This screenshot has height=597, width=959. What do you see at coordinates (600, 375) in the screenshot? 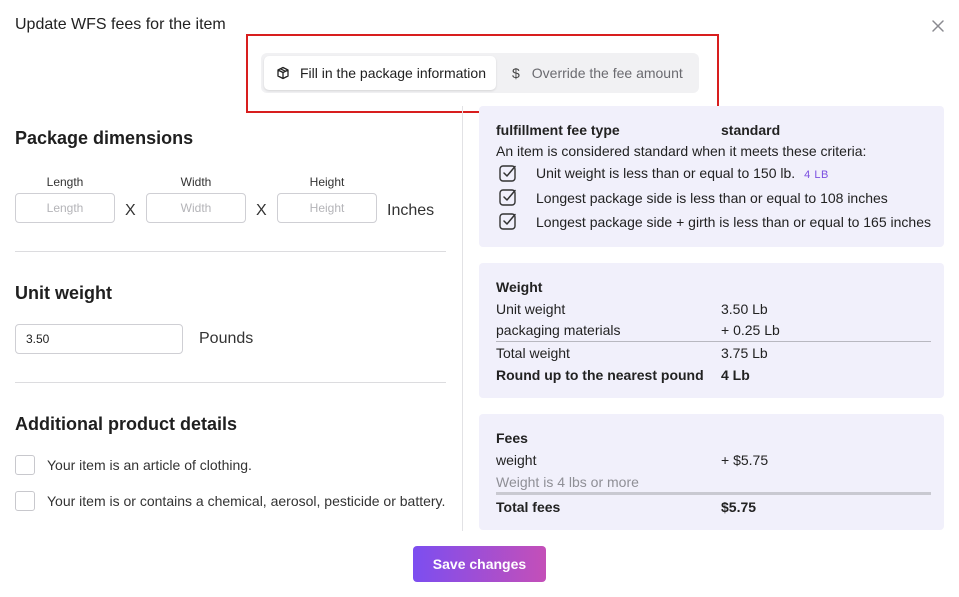
I see `weight-row-label: Round up to the nearest pound` at bounding box center [600, 375].